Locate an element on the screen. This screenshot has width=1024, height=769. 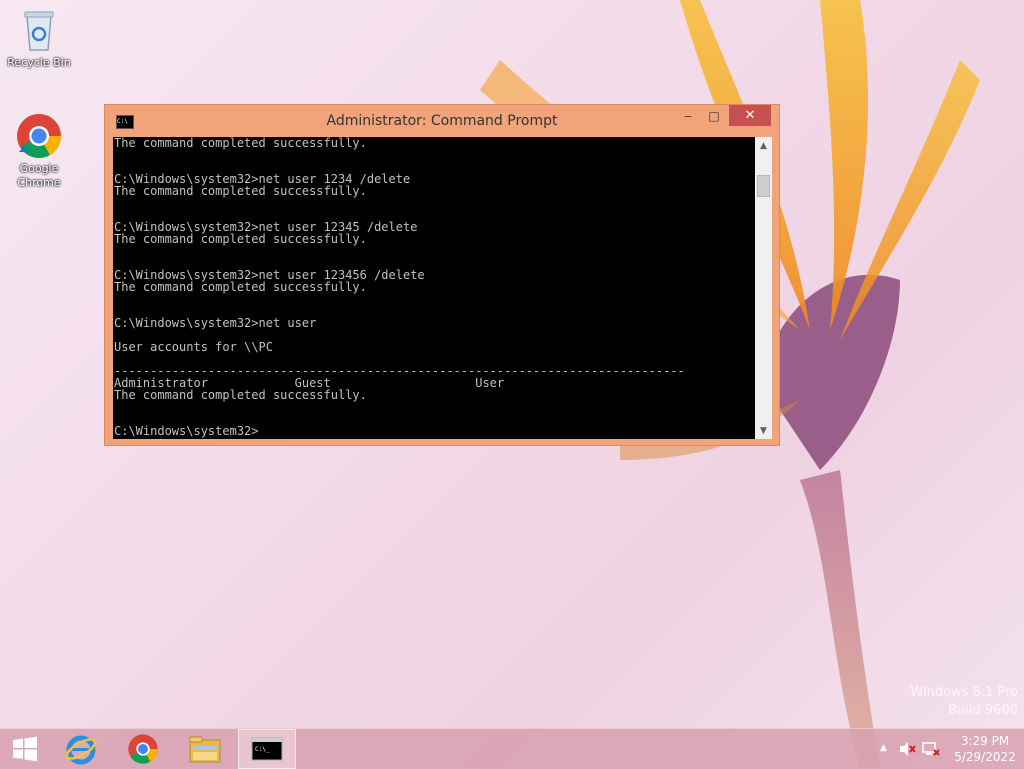
taskbar-clock: 3:29 PM 5/29/2022 is located at coordinates (985, 749).